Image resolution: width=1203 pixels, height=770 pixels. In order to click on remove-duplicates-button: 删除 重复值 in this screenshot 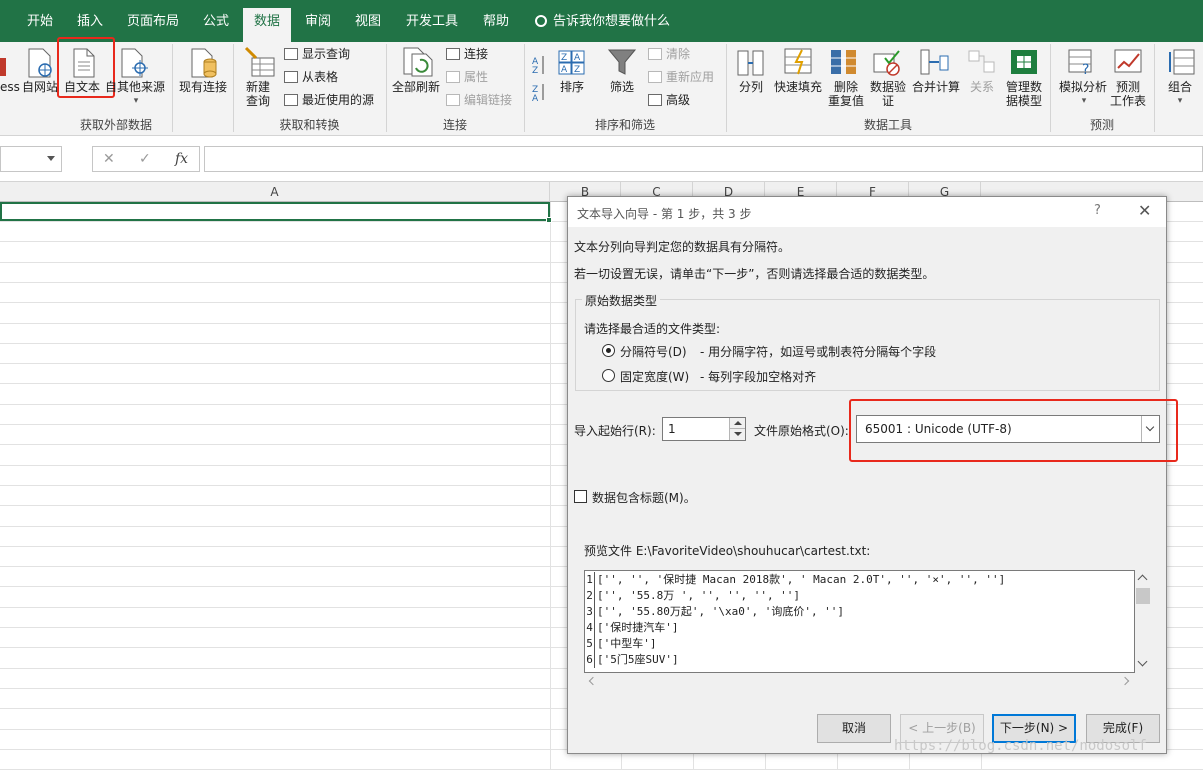, I will do `click(846, 94)`.